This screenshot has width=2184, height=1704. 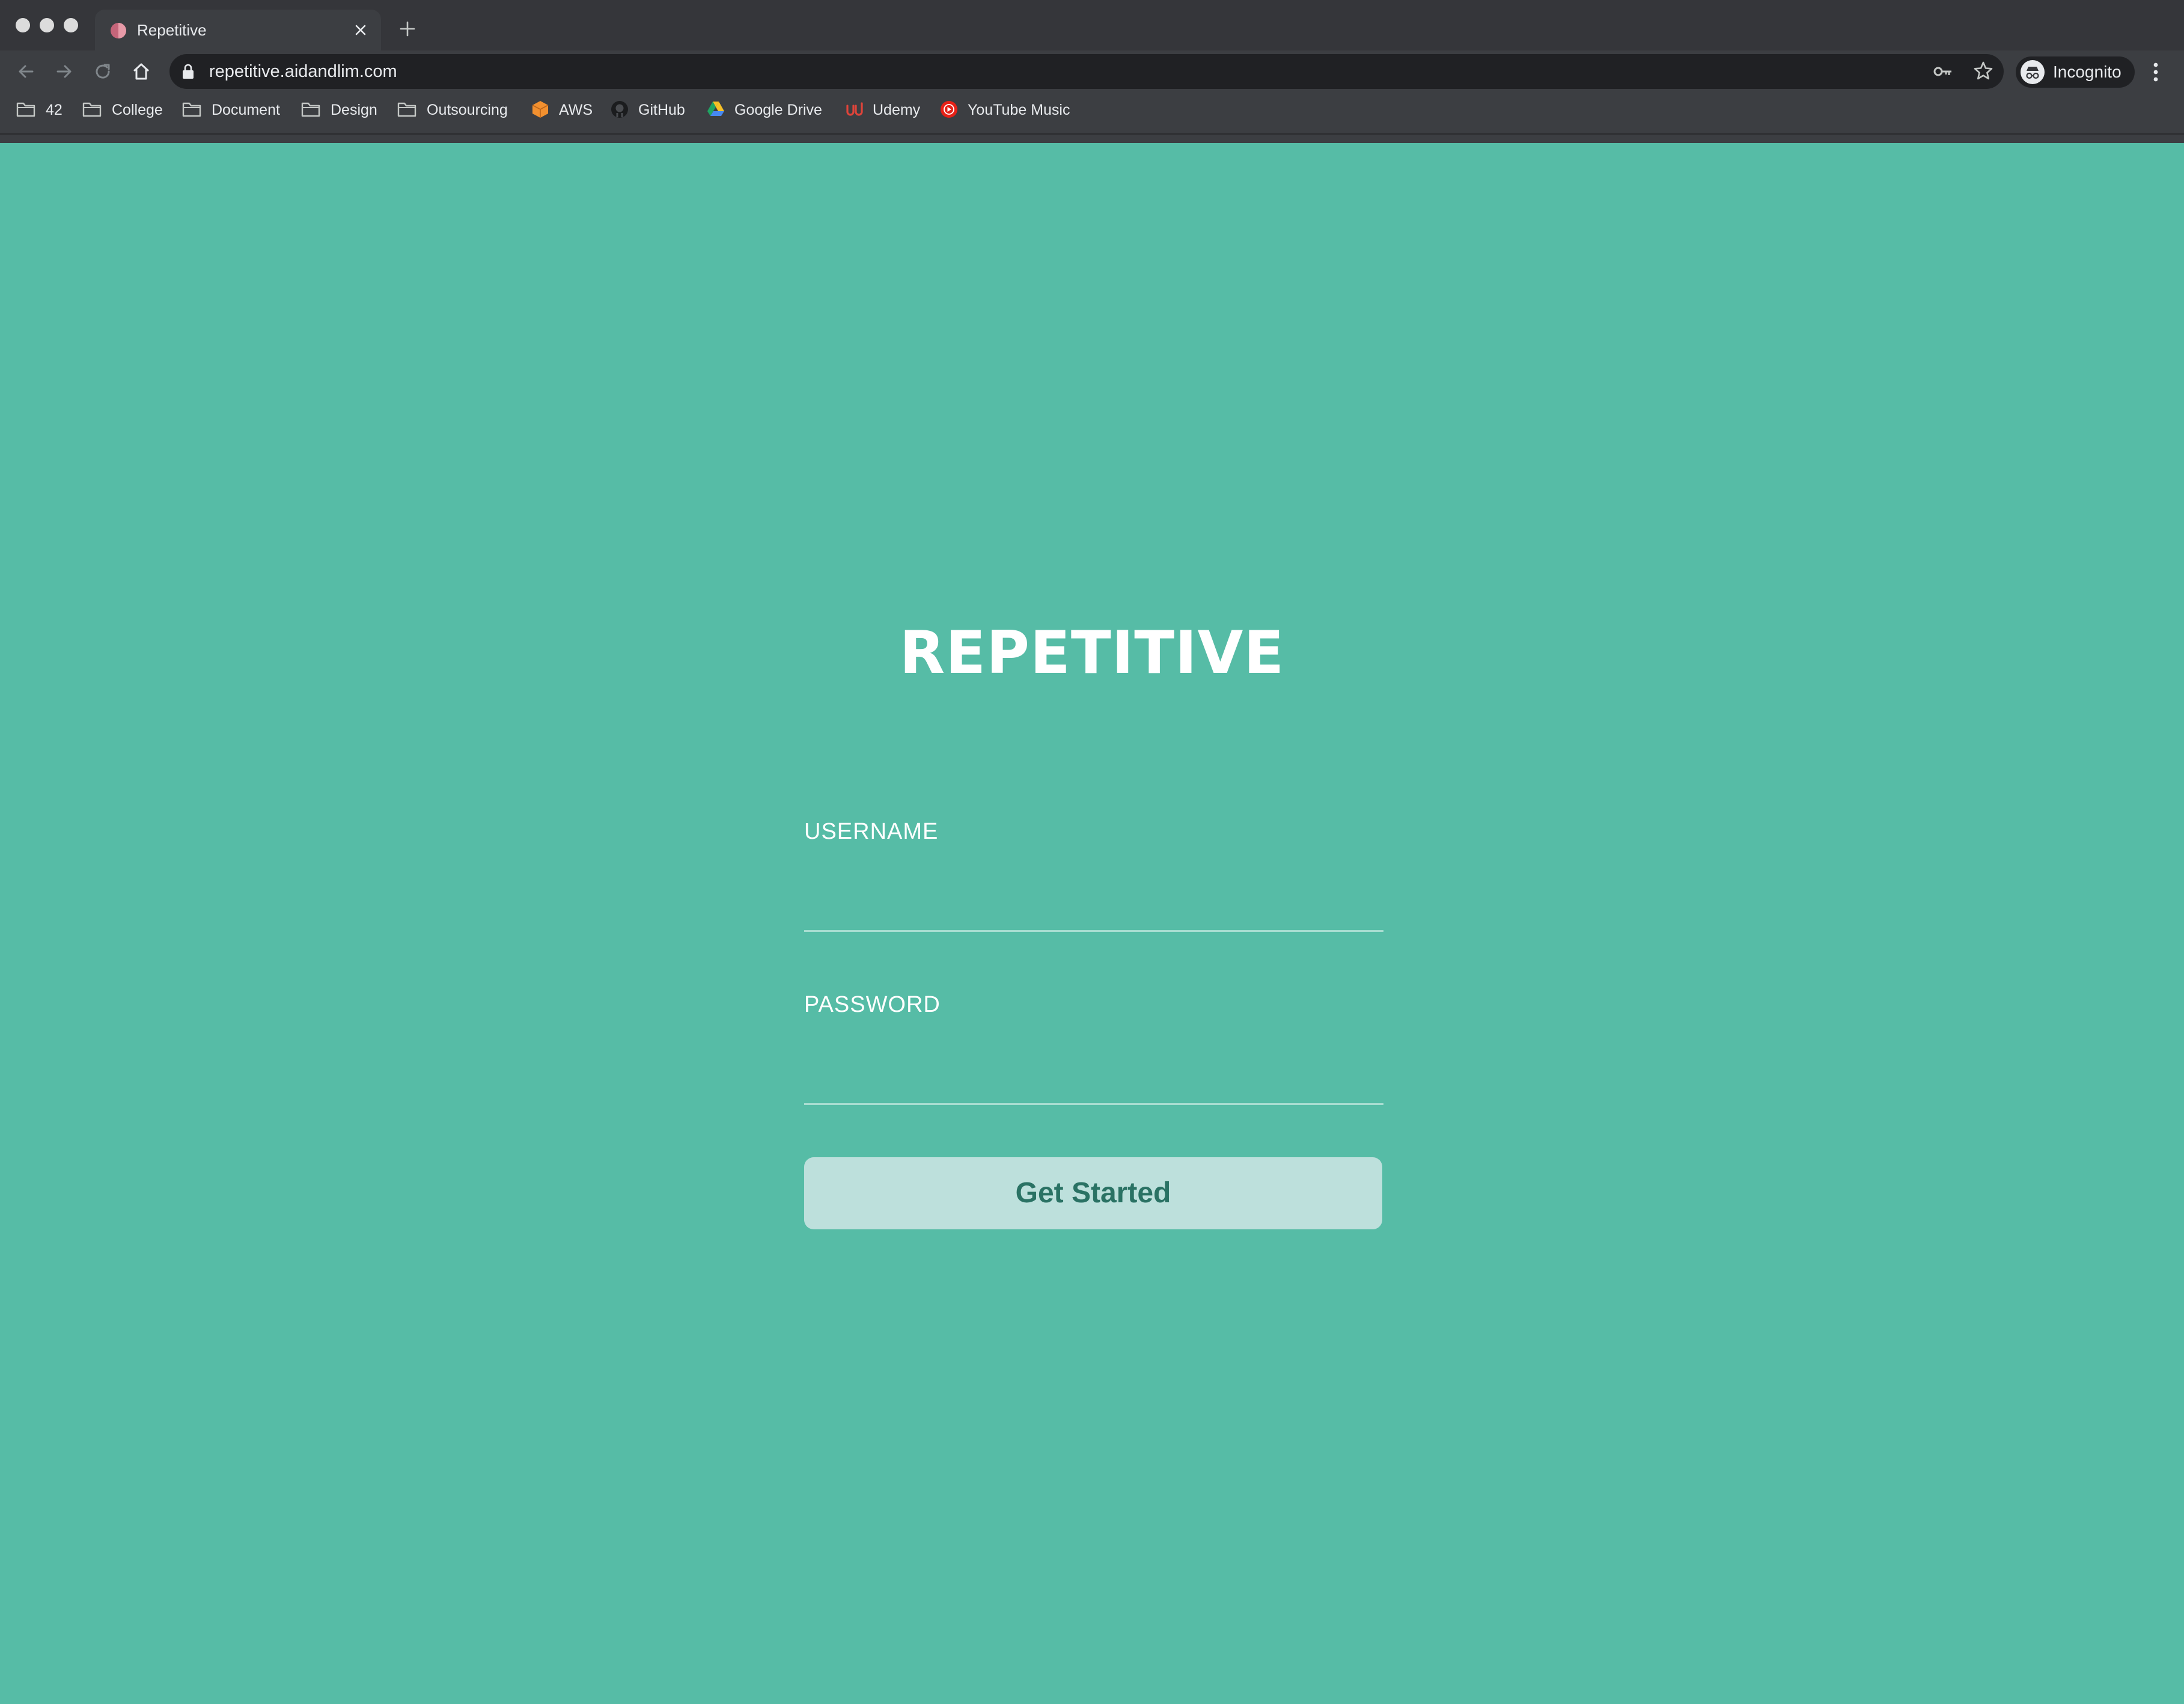 I want to click on lock-icon, so click(x=188, y=71).